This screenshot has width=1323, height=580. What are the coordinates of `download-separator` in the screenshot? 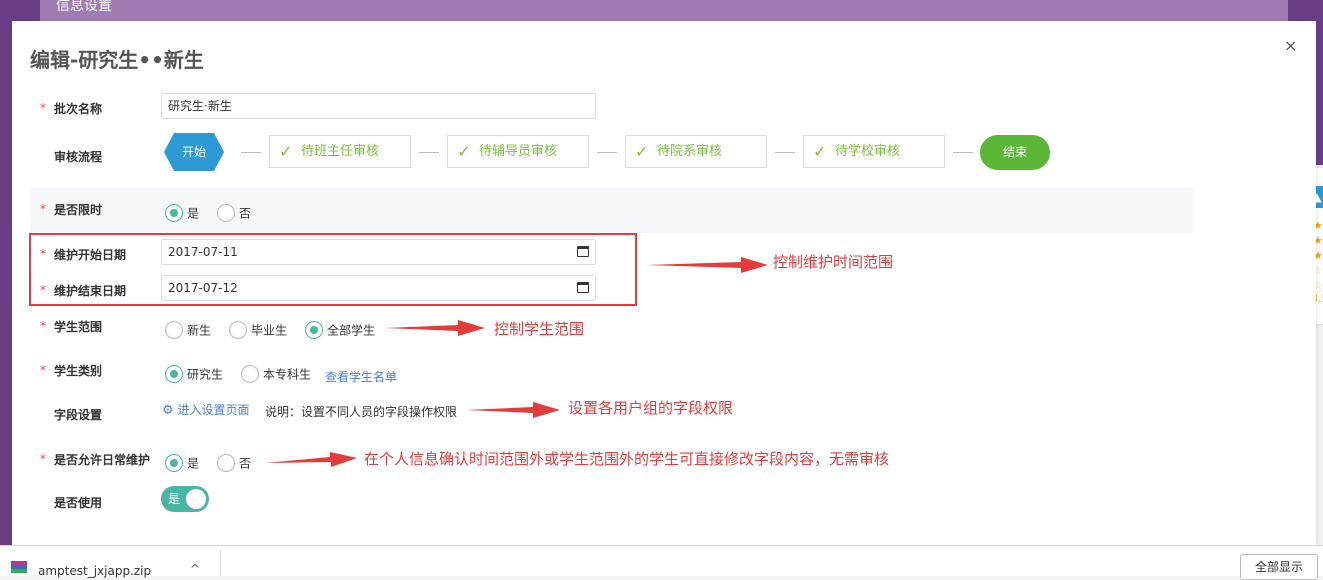 It's located at (220, 563).